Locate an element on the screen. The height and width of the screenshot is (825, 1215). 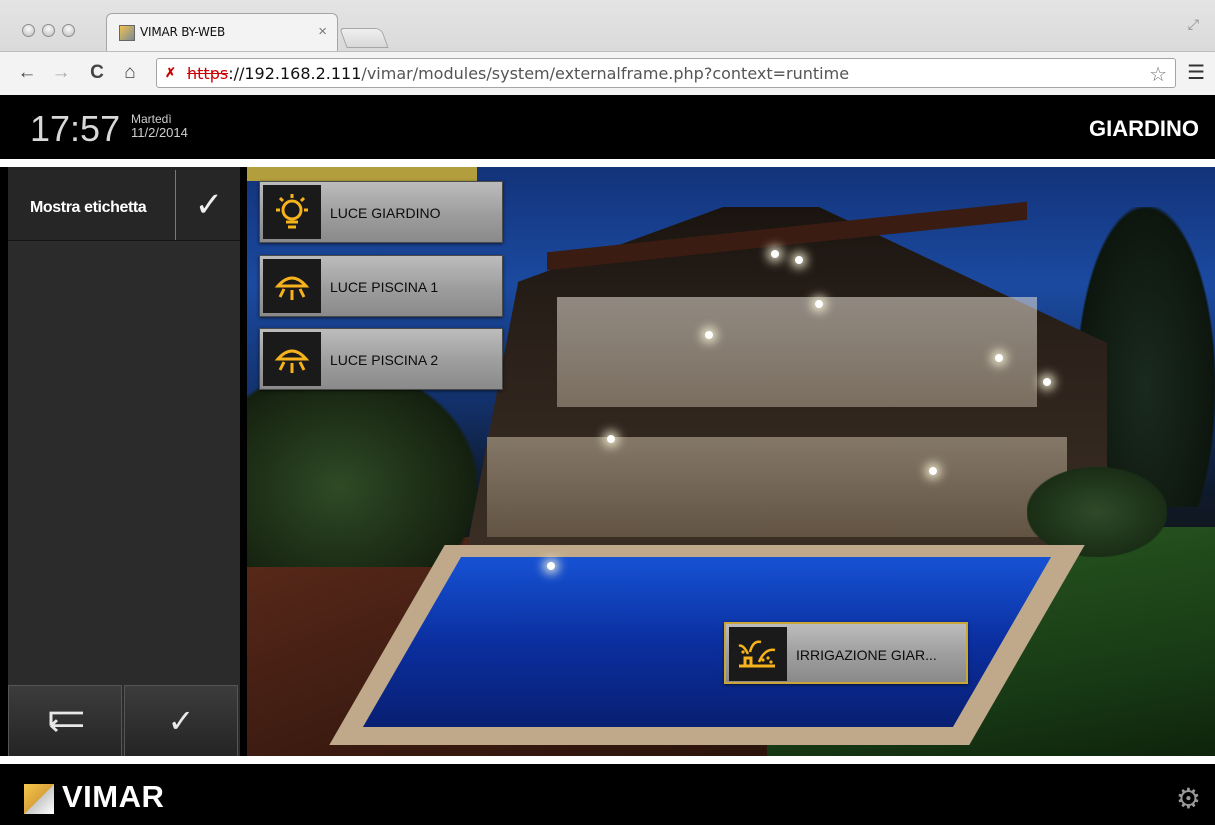
confirm-button: ✓ is located at coordinates (181, 721).